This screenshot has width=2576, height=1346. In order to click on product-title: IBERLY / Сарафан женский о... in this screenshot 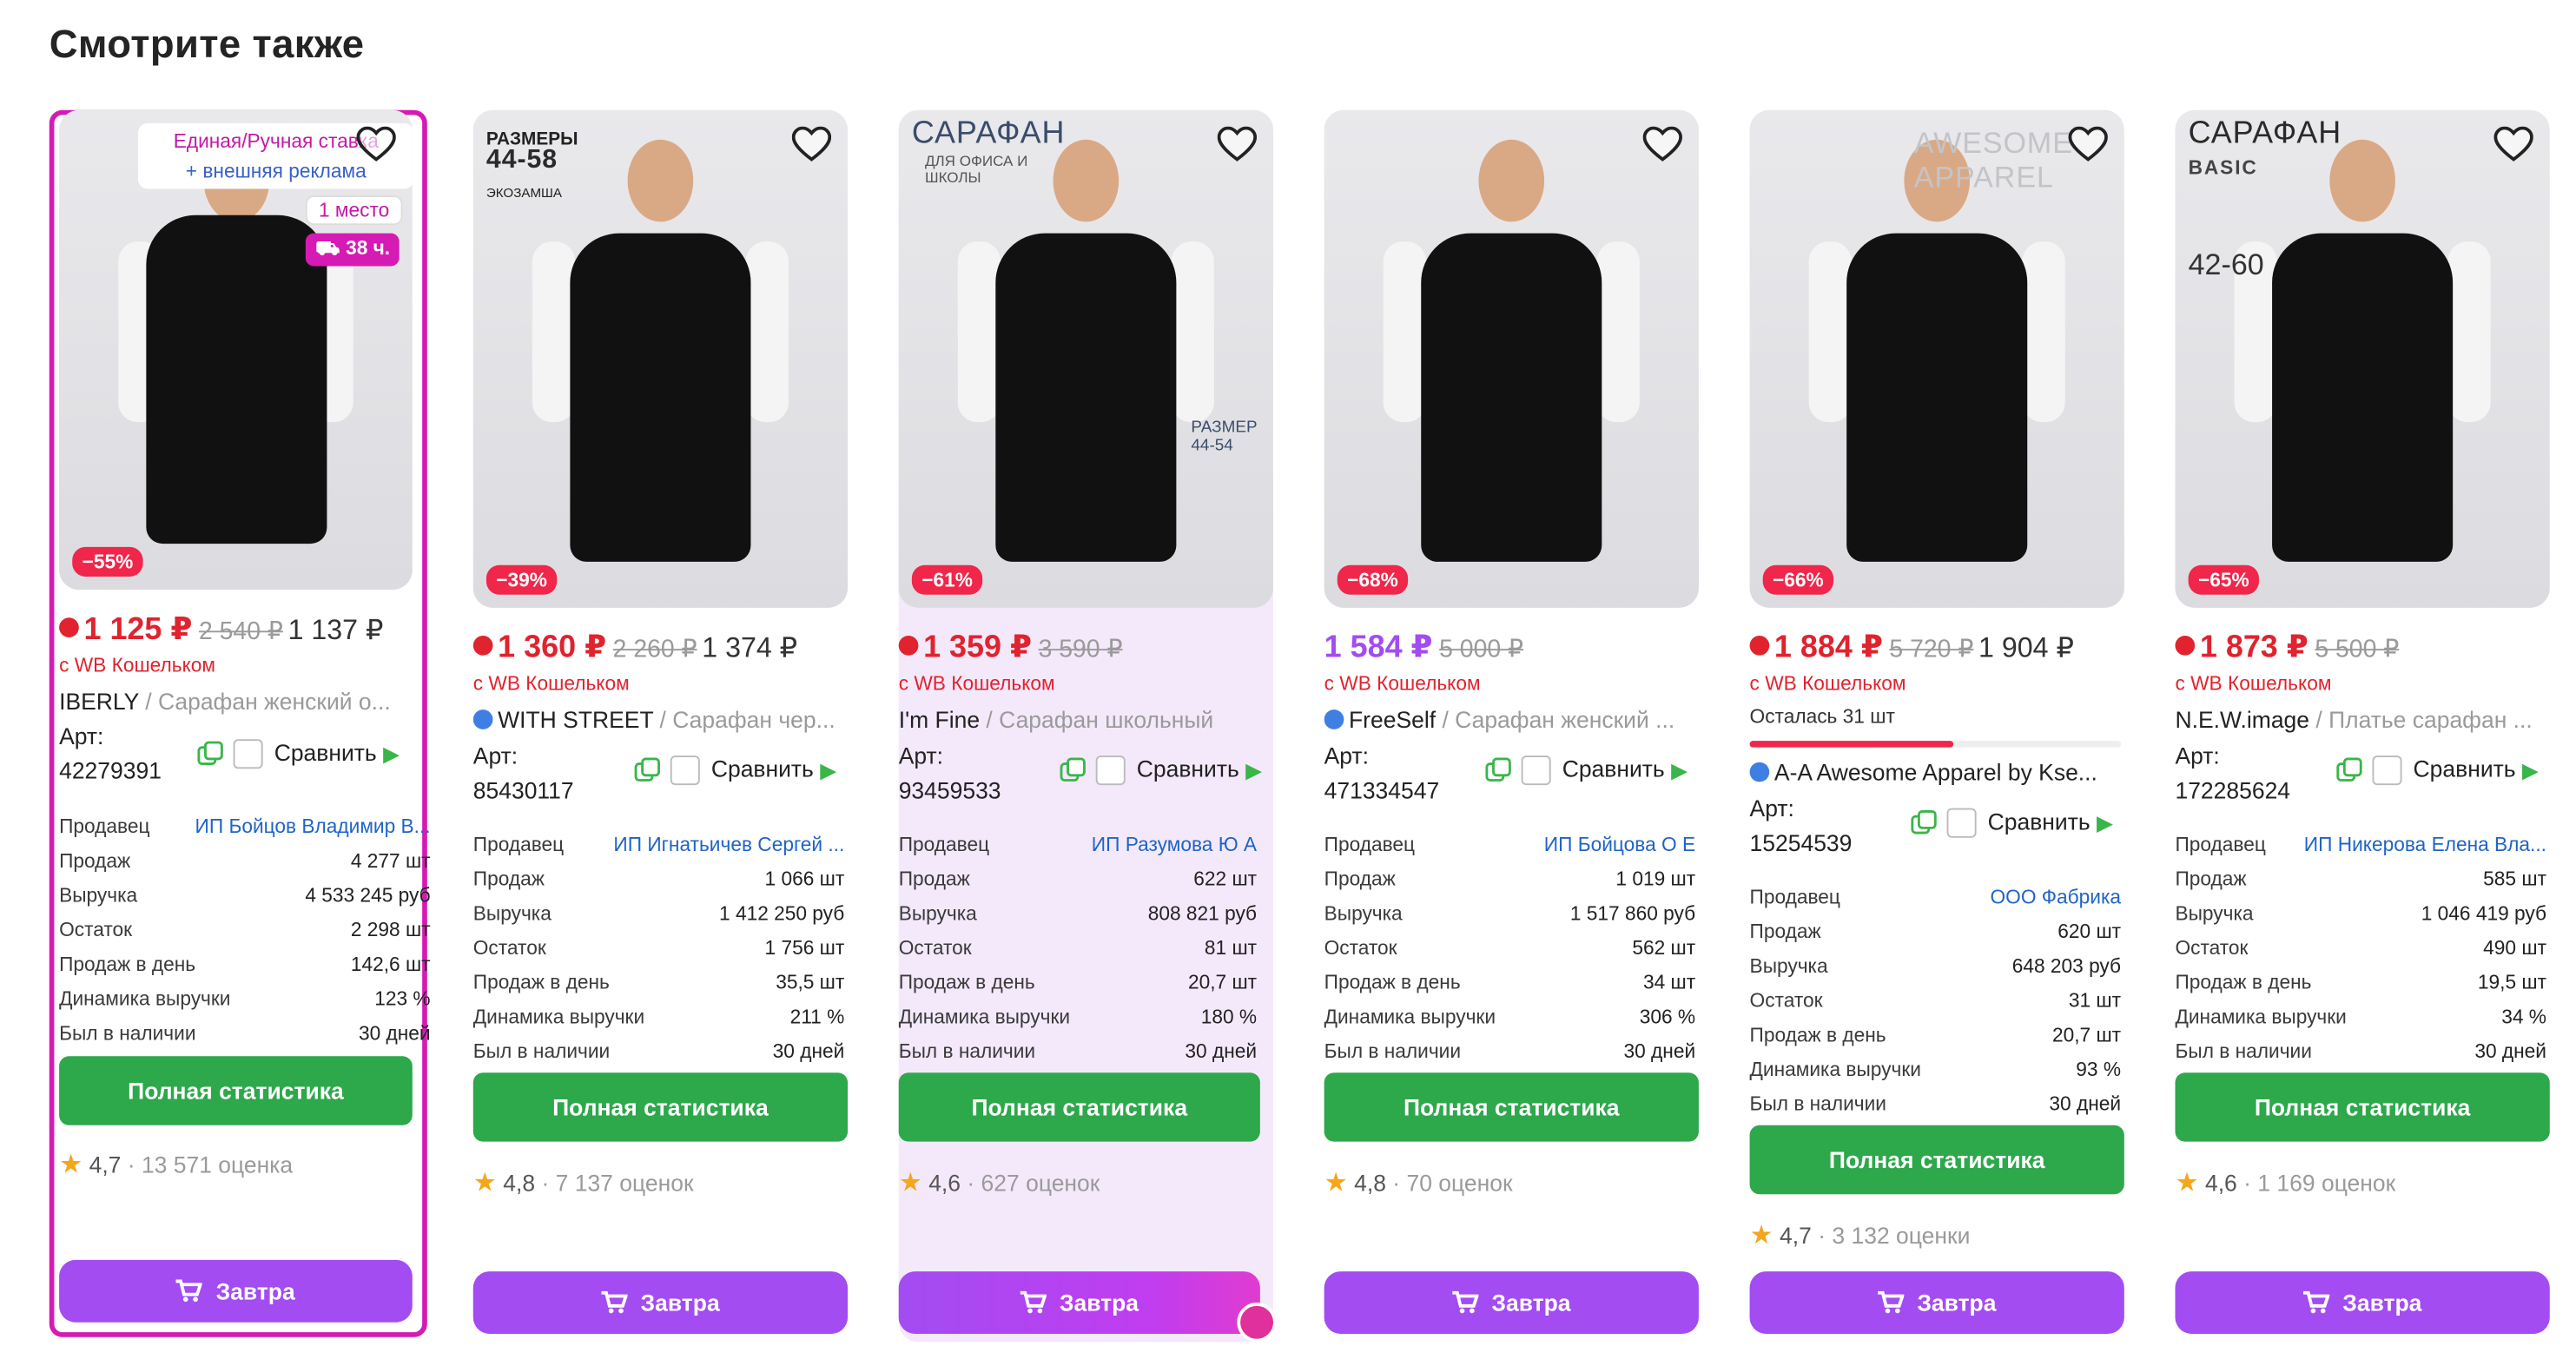, I will do `click(245, 702)`.